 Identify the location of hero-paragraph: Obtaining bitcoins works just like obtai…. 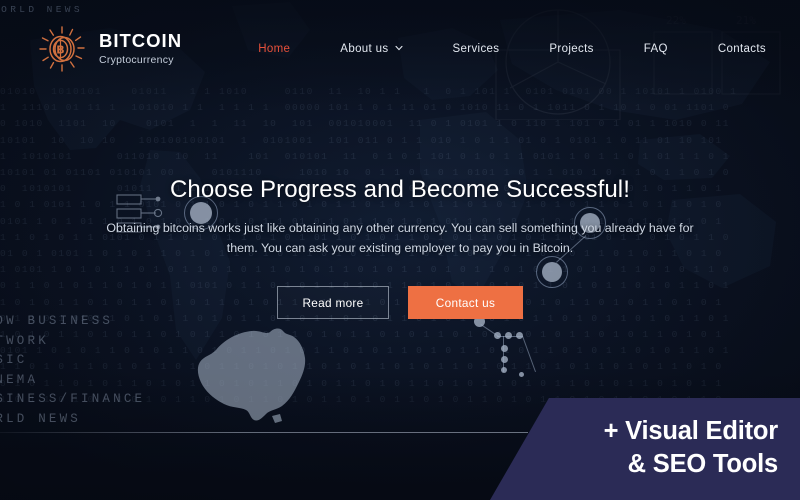
(400, 238).